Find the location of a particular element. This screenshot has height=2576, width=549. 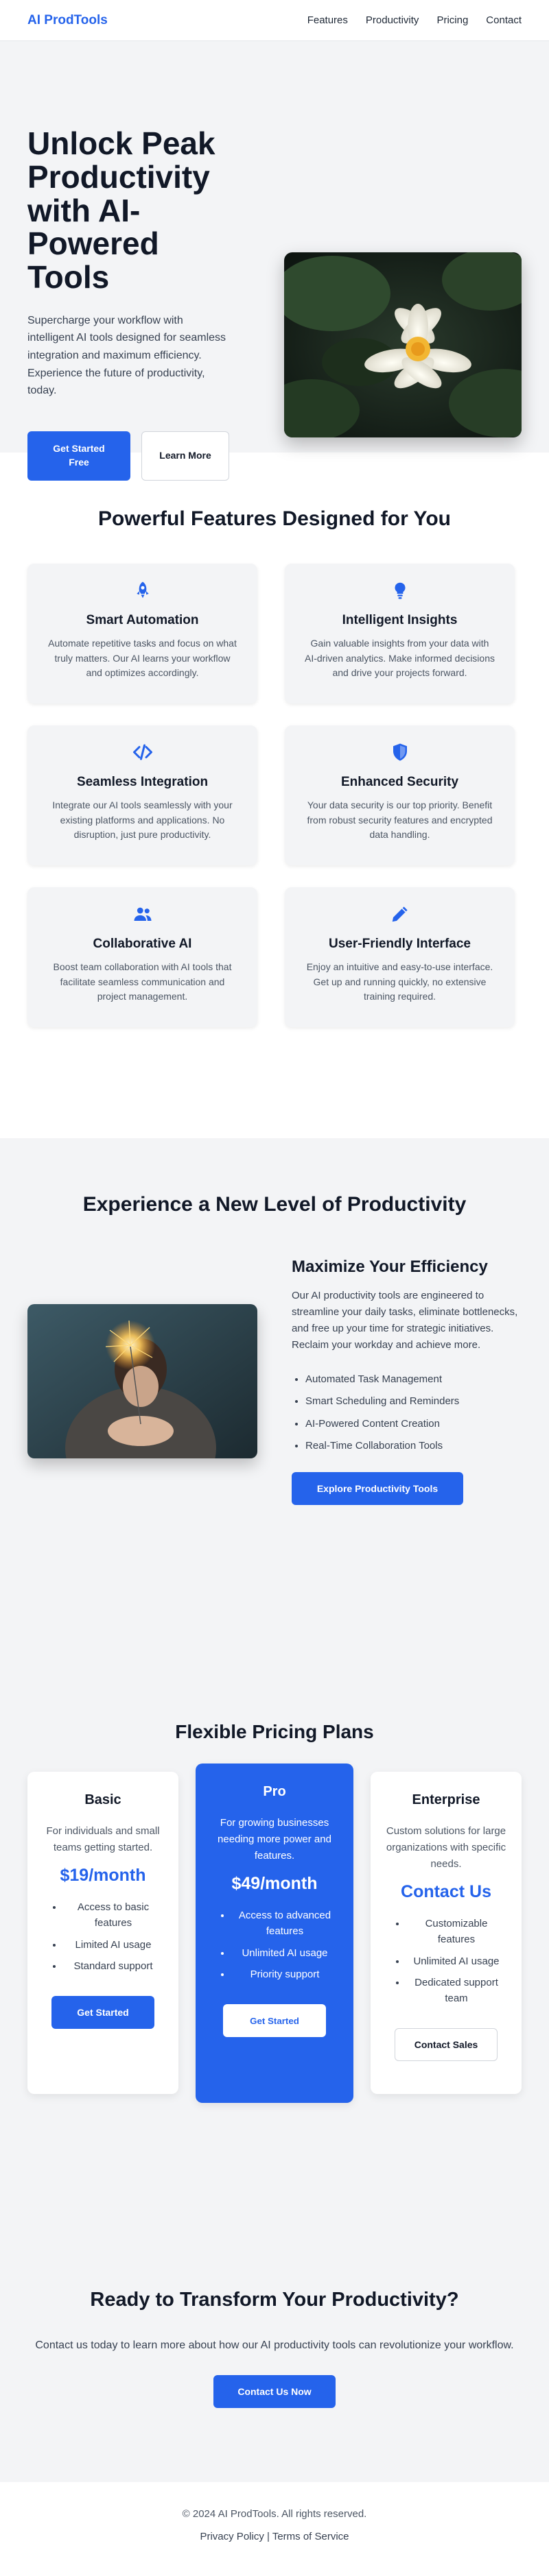

hero-buttons: Get Started Free Learn More is located at coordinates (128, 456).